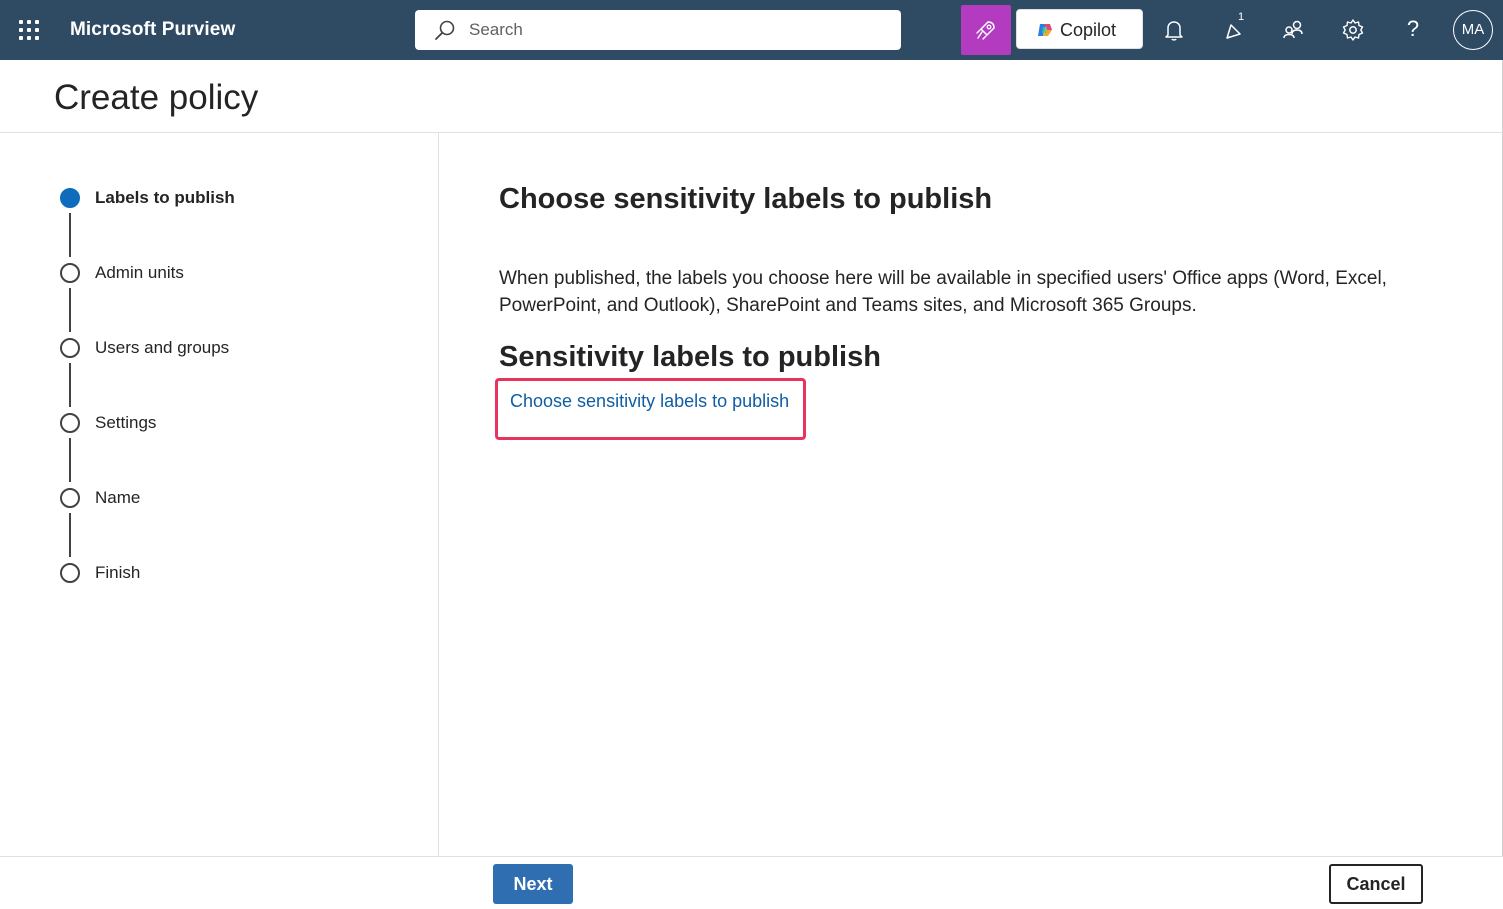  Describe the element at coordinates (156, 97) in the screenshot. I see `page-title: Create policy` at that location.